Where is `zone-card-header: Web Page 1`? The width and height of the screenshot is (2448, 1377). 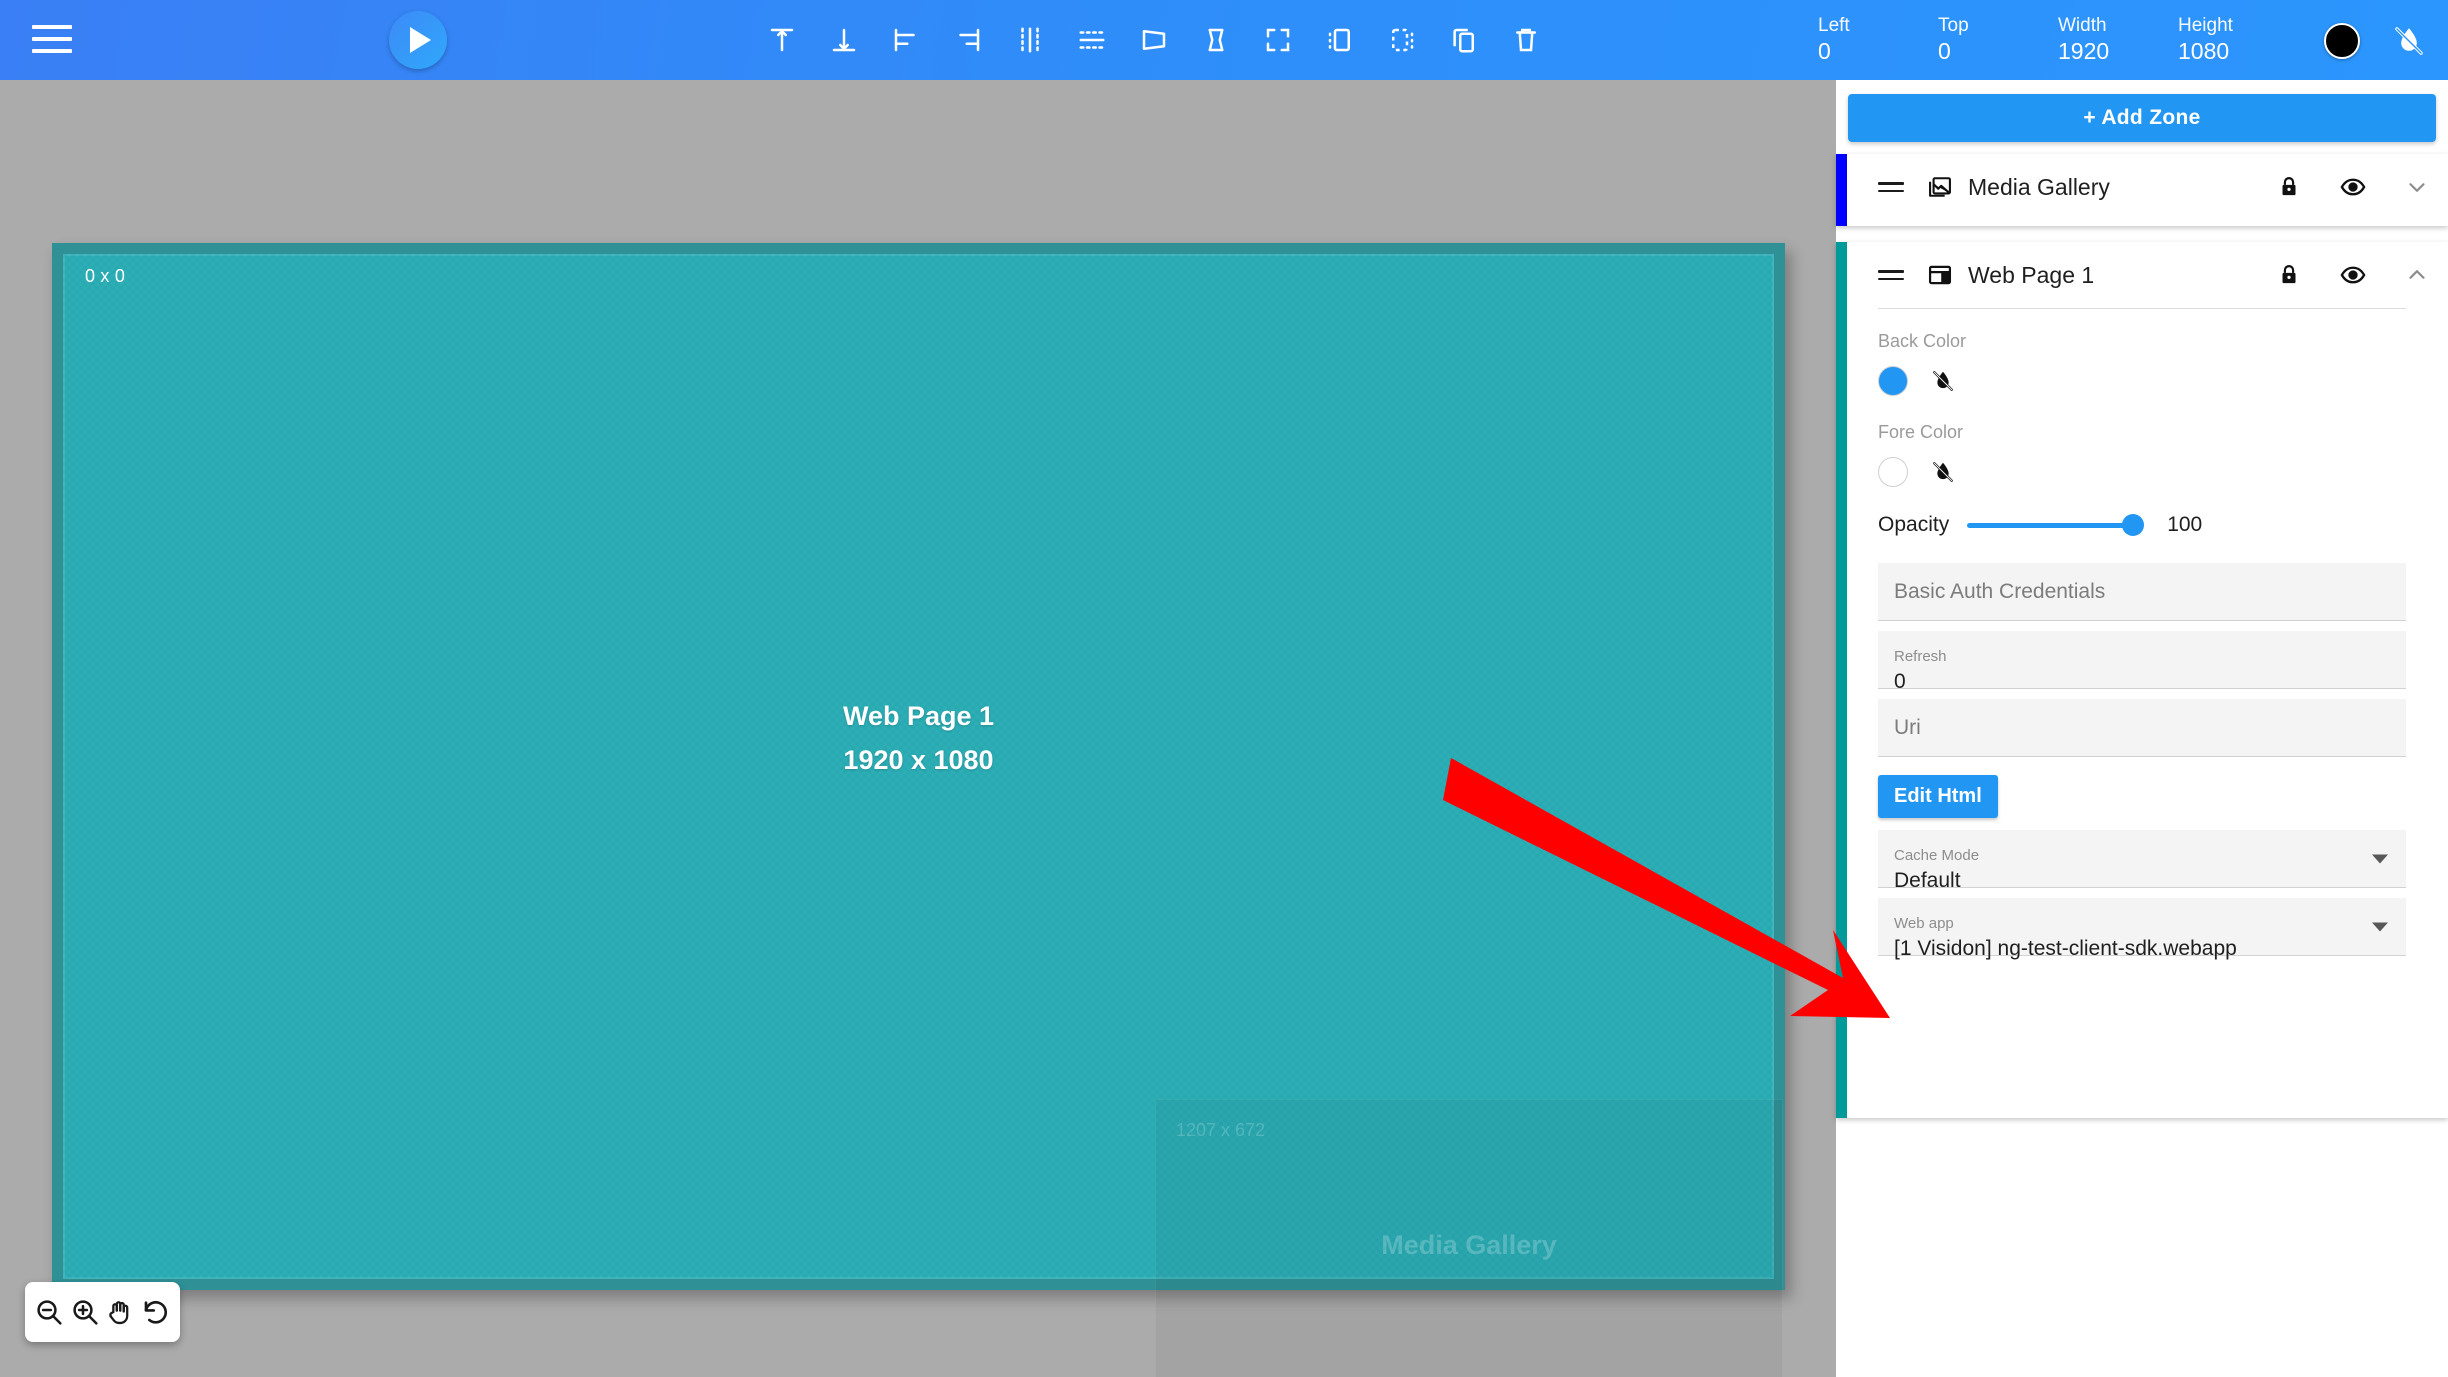
zone-card-header: Web Page 1 is located at coordinates (2142, 275).